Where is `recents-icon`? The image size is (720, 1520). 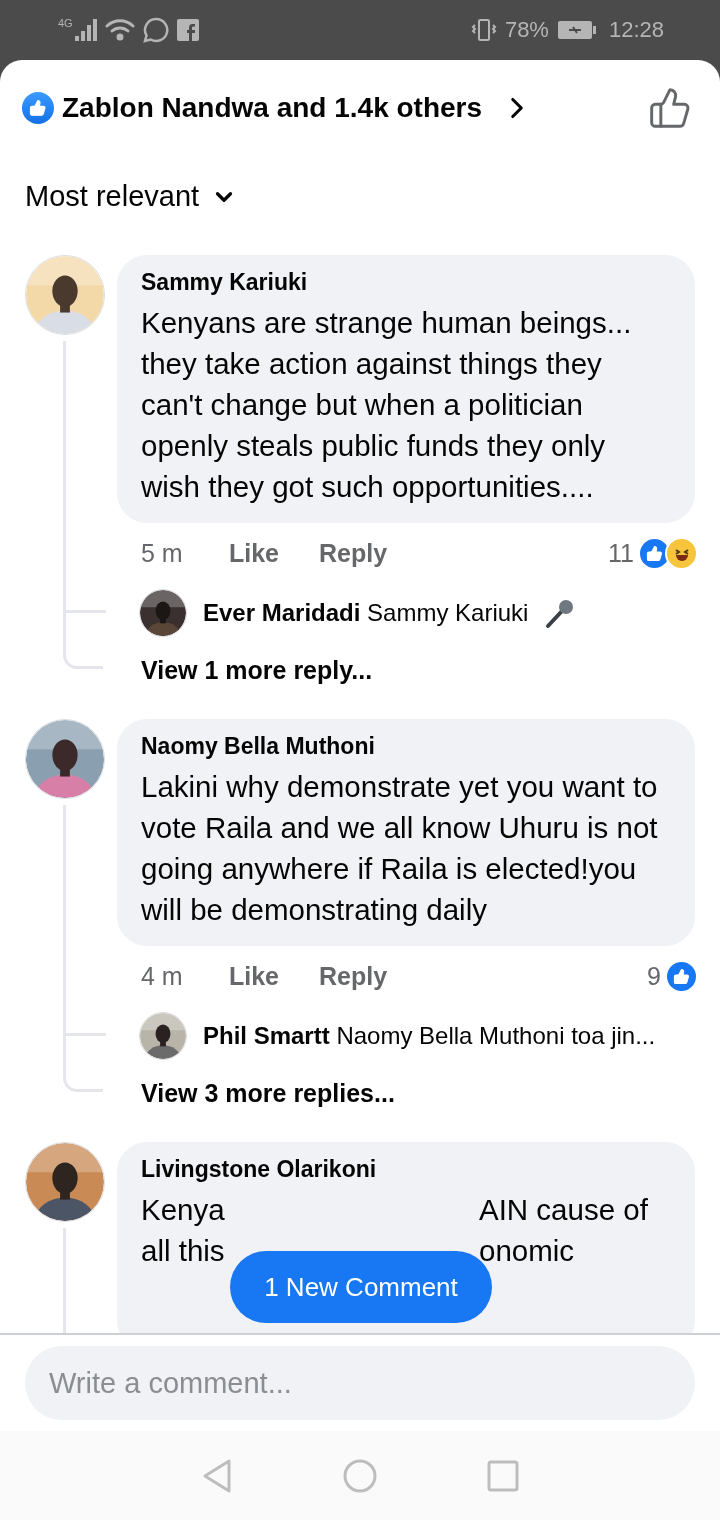 recents-icon is located at coordinates (503, 1475).